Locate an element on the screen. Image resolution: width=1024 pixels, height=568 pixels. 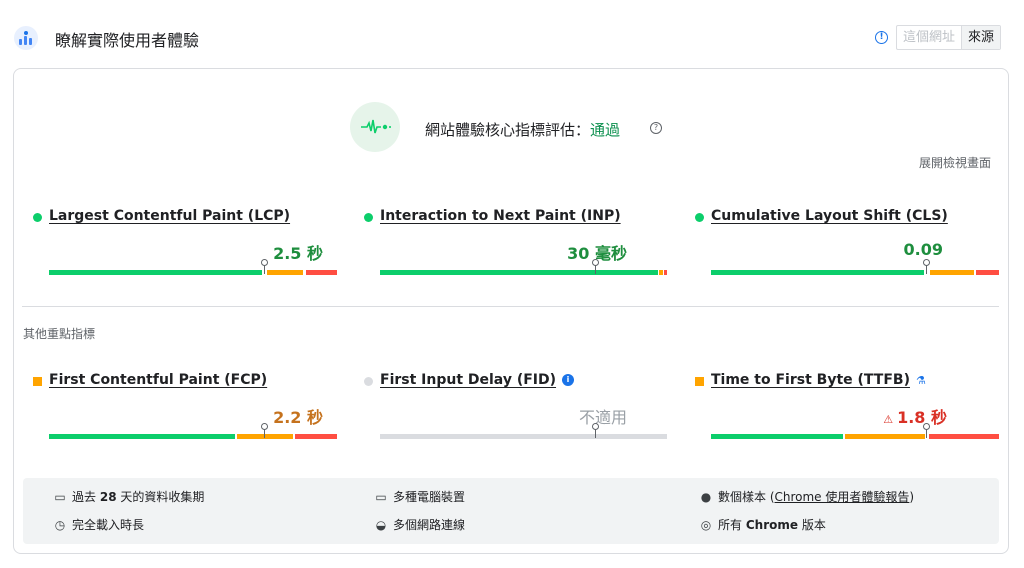
metric-value: 2.5 秒 is located at coordinates (298, 253).